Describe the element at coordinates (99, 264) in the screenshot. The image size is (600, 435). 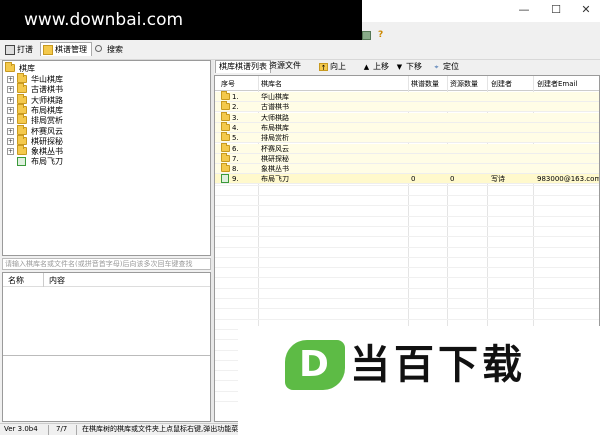
I see `search-placeholder: 请输入棋库名或文件名(或拼音首字母)后向该多次回车键查找` at that location.